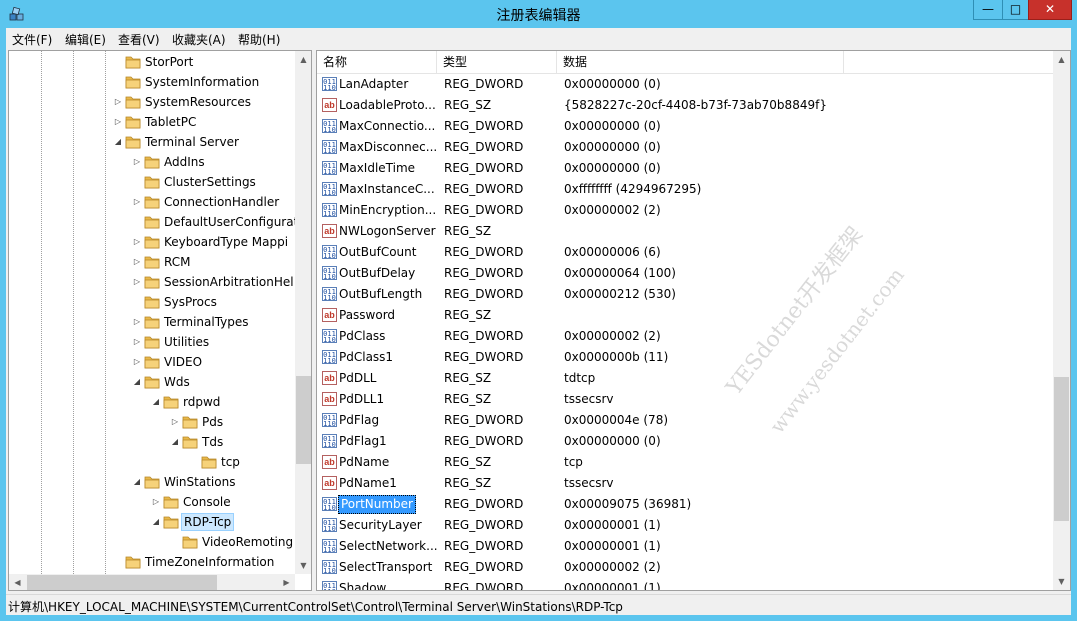 Image resolution: width=1077 pixels, height=621 pixels. I want to click on close-button: ✕, so click(1050, 10).